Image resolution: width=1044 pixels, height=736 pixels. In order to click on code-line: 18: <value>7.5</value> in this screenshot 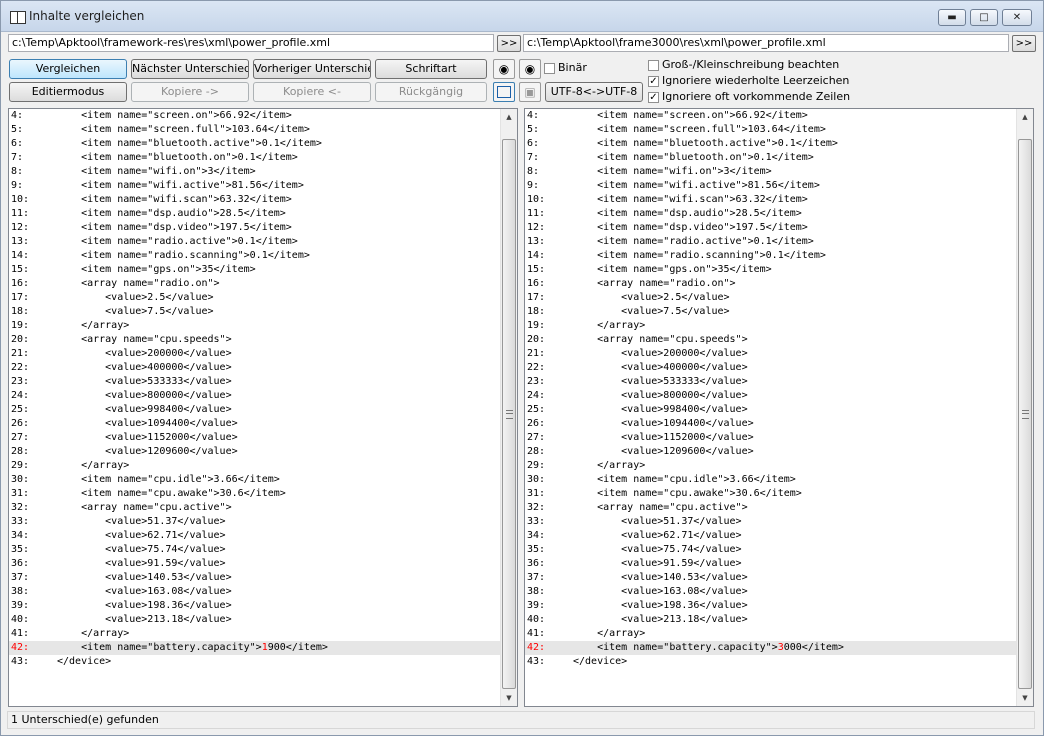, I will do `click(770, 312)`.